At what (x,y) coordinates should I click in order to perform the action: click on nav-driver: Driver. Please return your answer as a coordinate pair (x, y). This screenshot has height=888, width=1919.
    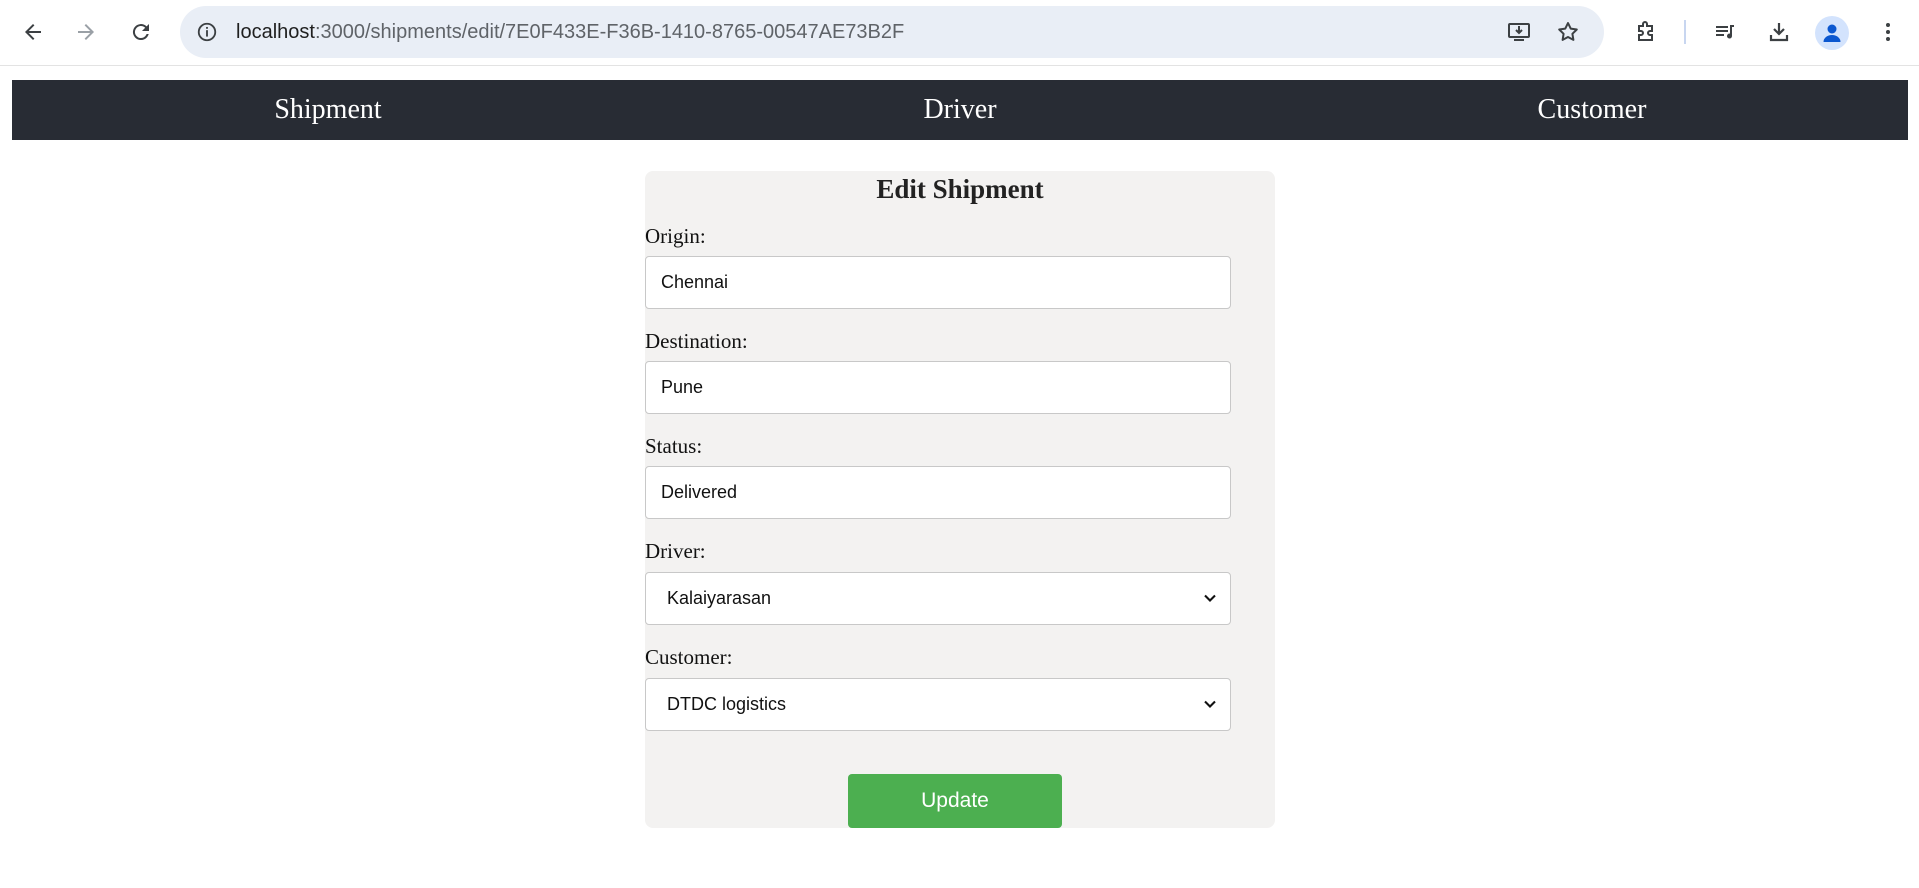
    Looking at the image, I should click on (960, 110).